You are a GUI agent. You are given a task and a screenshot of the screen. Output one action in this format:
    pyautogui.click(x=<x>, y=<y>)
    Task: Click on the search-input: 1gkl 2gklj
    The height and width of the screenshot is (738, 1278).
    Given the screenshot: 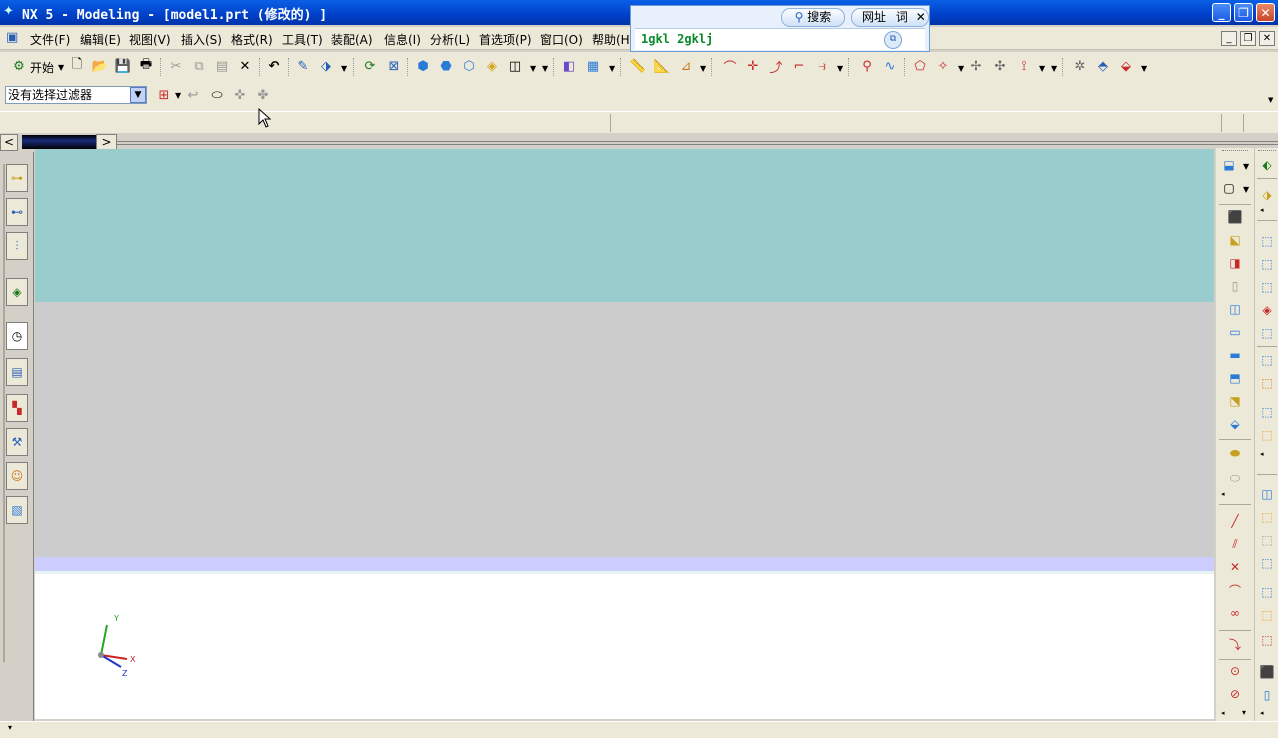 What is the action you would take?
    pyautogui.click(x=780, y=39)
    